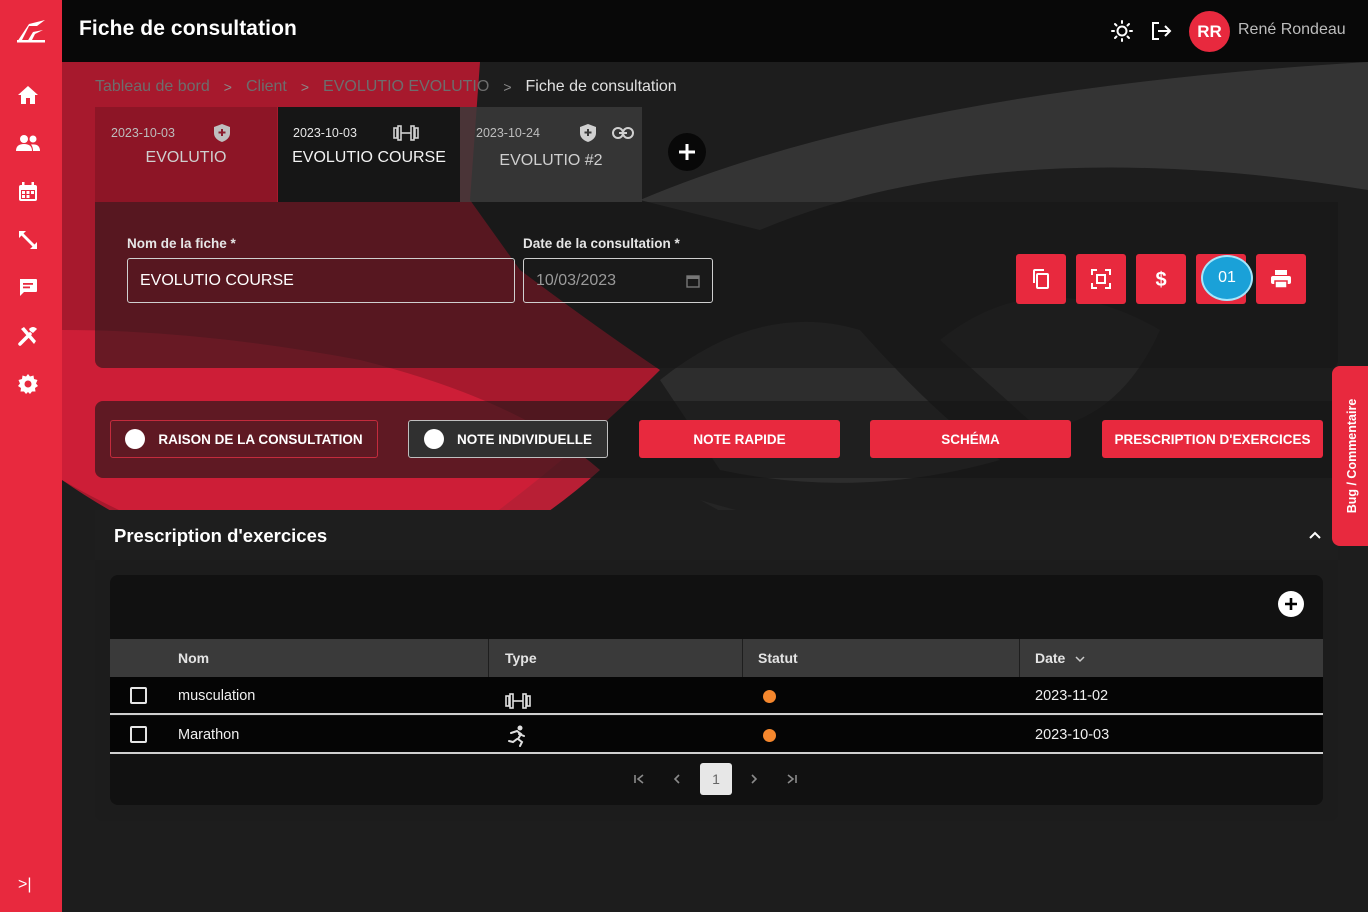 The width and height of the screenshot is (1368, 912). Describe the element at coordinates (1161, 31) in the screenshot. I see `logout-icon` at that location.